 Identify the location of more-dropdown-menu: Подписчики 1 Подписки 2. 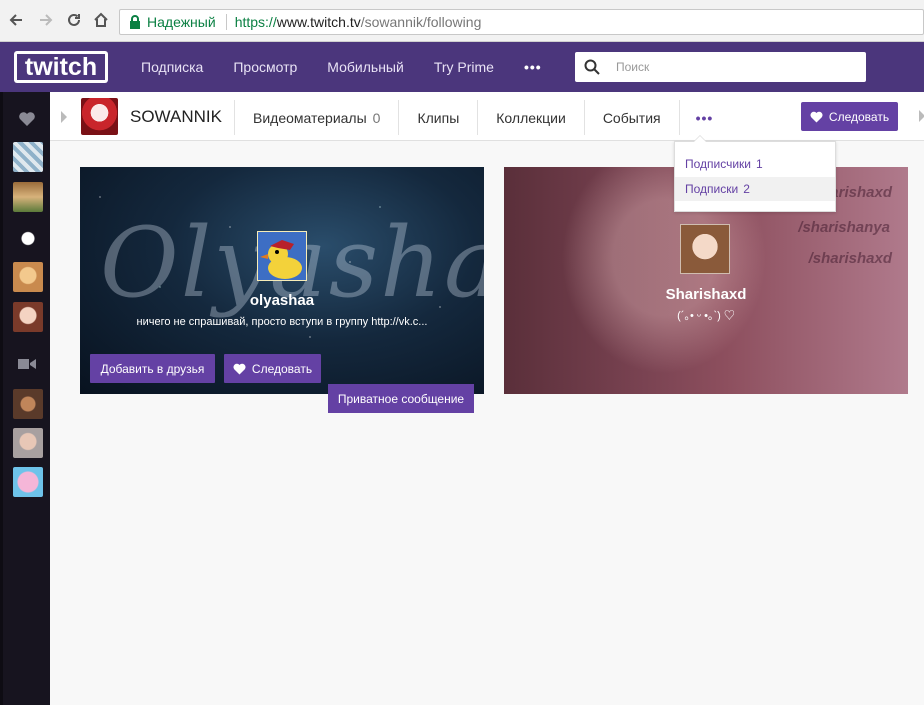
(755, 173).